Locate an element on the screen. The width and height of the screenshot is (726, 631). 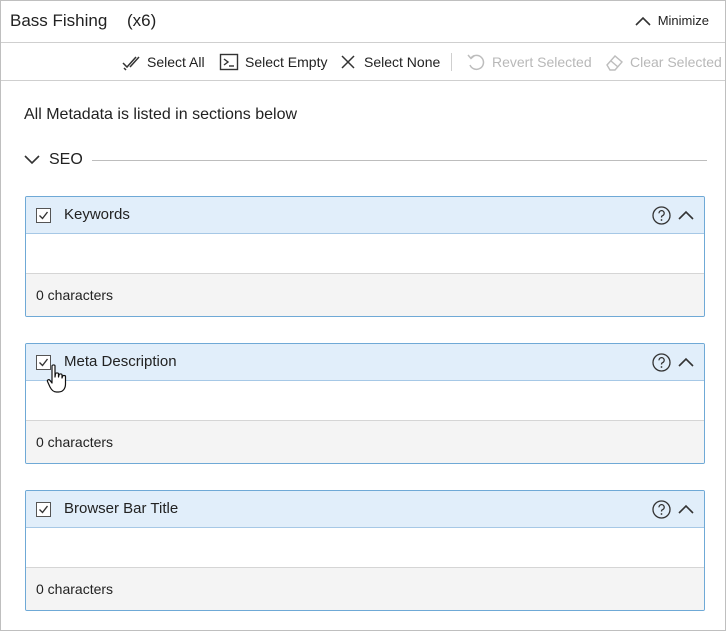
eraser-icon is located at coordinates (614, 63).